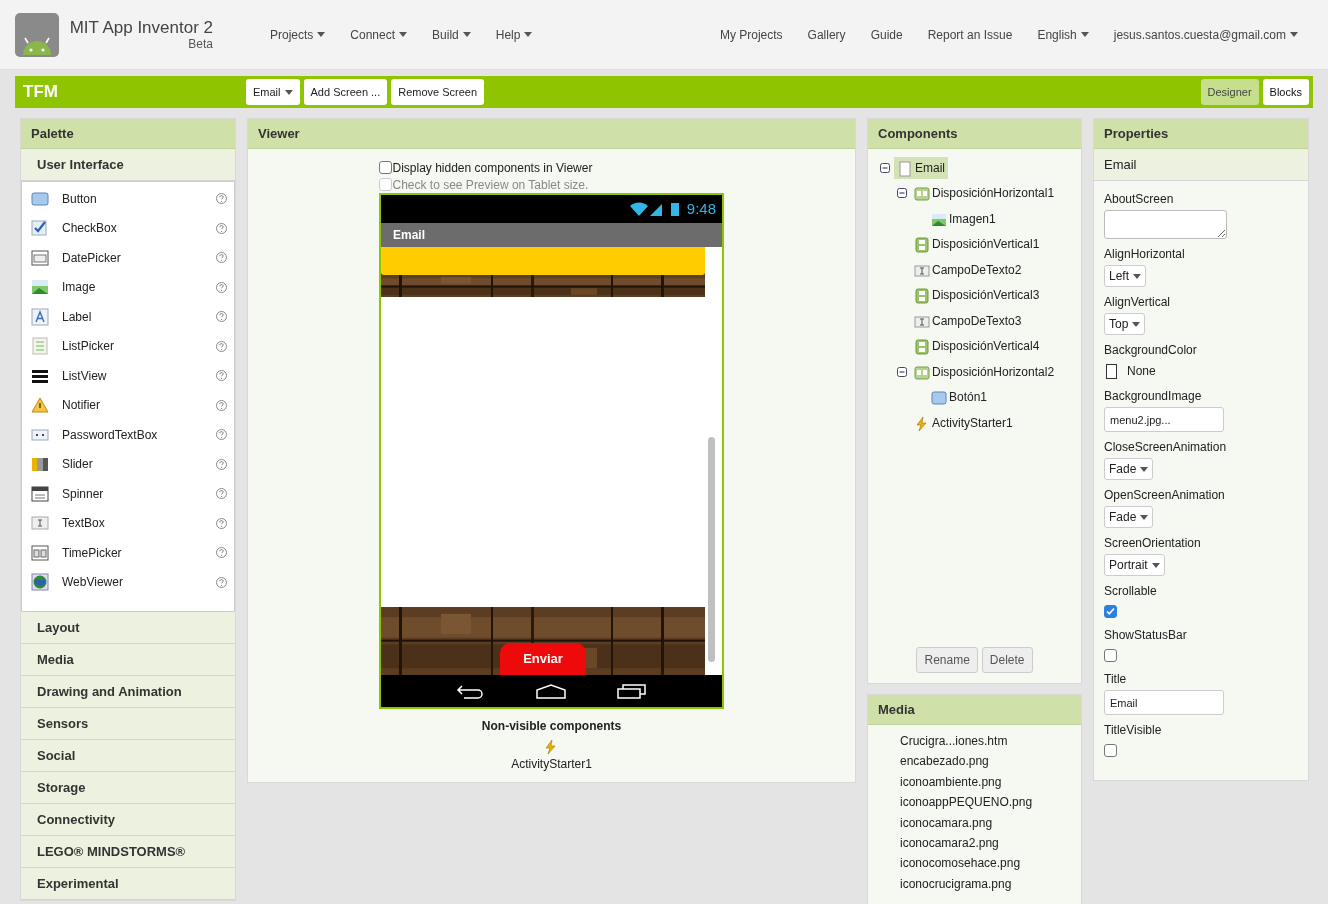 The height and width of the screenshot is (904, 1328). I want to click on caret-icon, so click(1136, 324).